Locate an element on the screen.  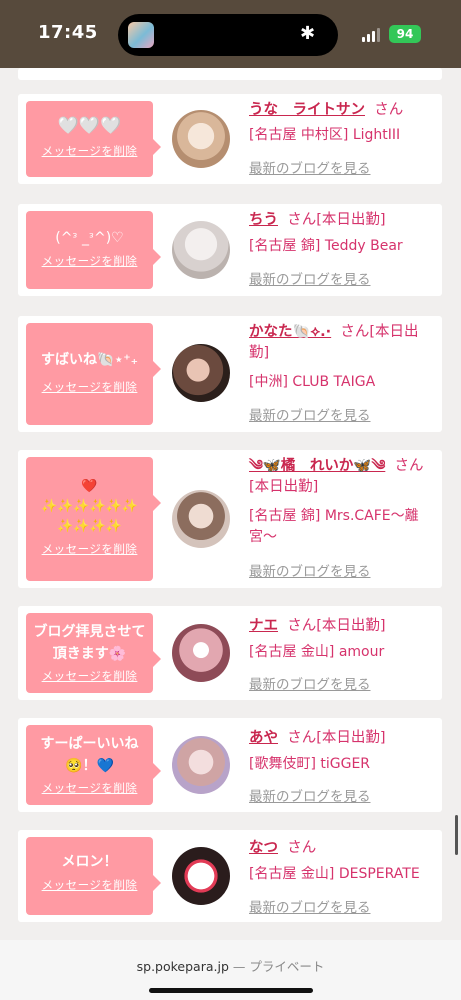
girl-name-line: ちう さん[本日出勤] is located at coordinates (342, 220).